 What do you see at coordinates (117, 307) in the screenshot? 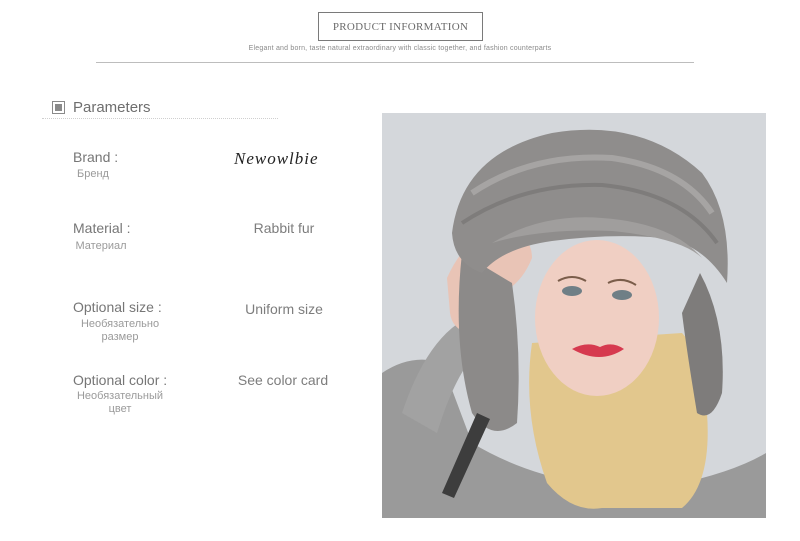
I see `optional-size-label: Optional size :` at bounding box center [117, 307].